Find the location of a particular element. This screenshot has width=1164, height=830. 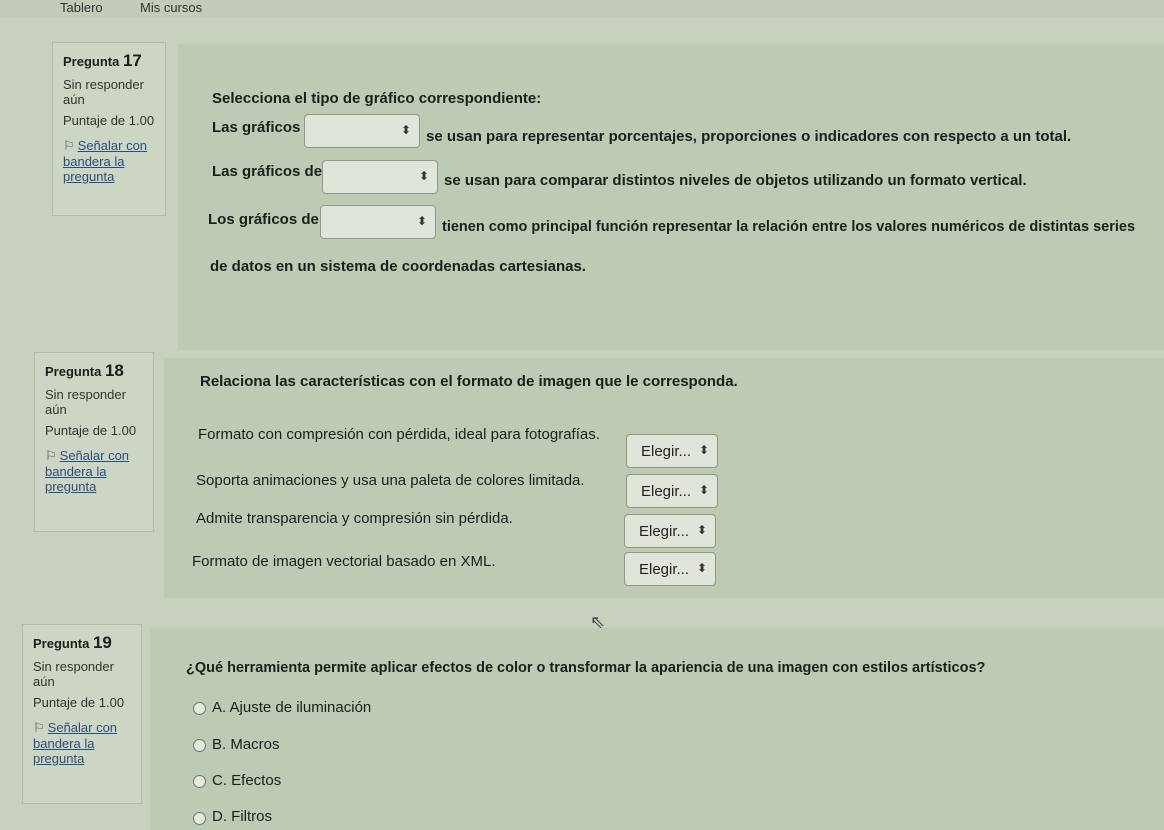

q18-item-1-select: Elegir... ⬍ is located at coordinates (672, 451).